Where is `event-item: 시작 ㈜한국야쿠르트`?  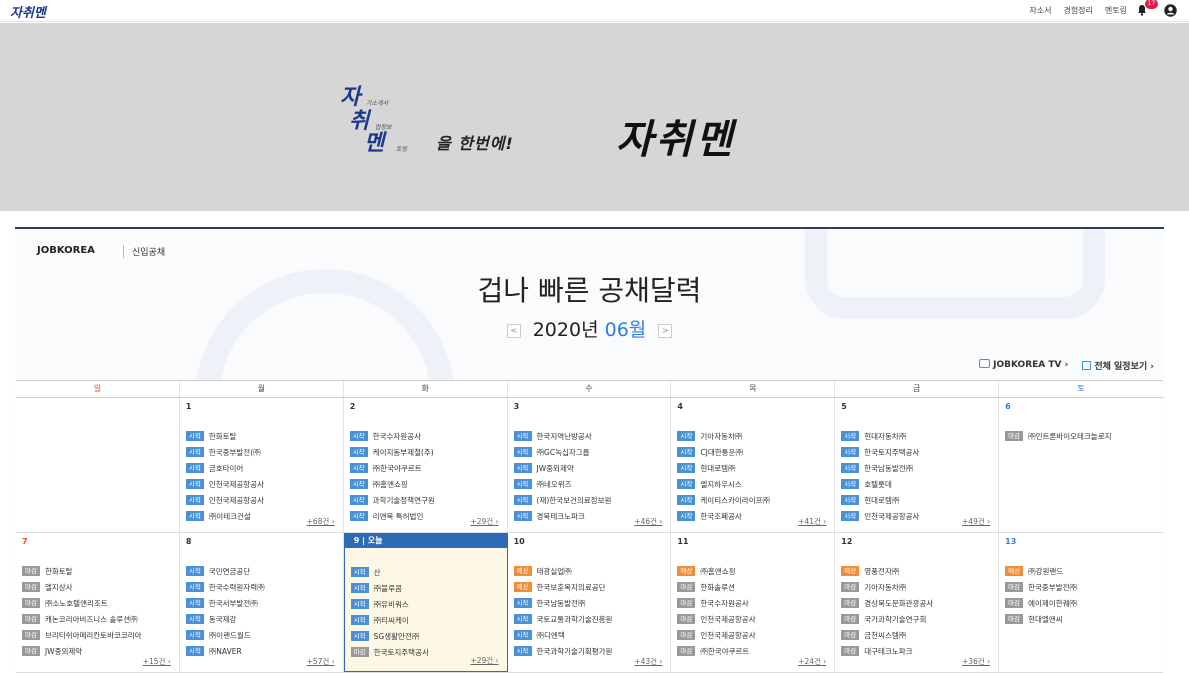 event-item: 시작 ㈜한국야쿠르트 is located at coordinates (425, 468).